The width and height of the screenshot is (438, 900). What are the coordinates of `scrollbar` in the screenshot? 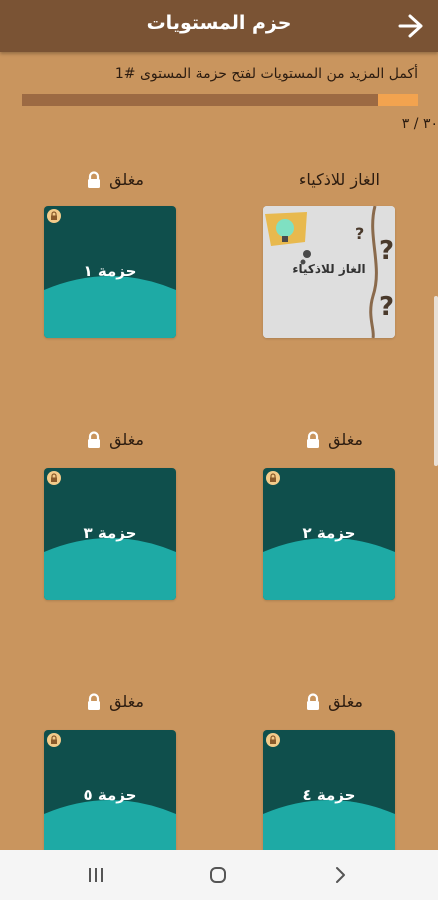 It's located at (436, 381).